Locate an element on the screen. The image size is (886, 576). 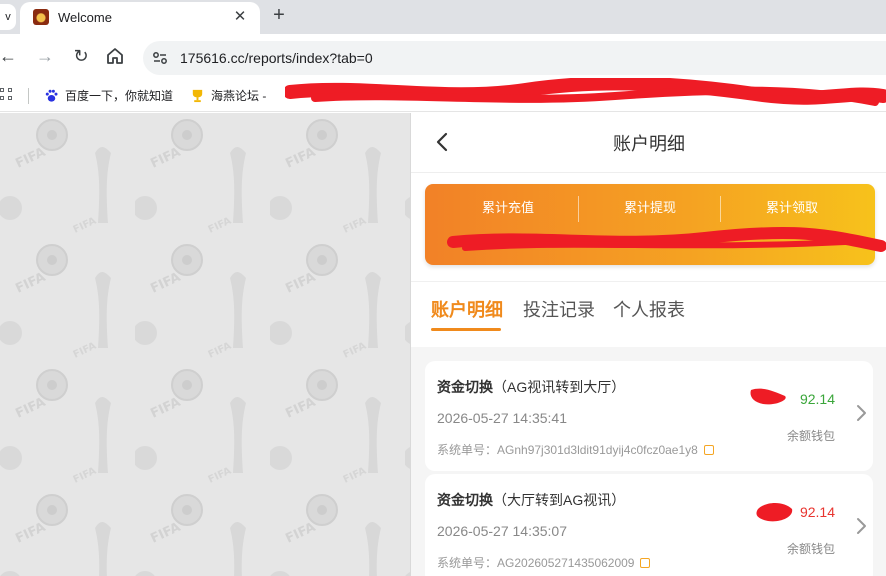
tab-bet-records: 投注记录 is located at coordinates (559, 309).